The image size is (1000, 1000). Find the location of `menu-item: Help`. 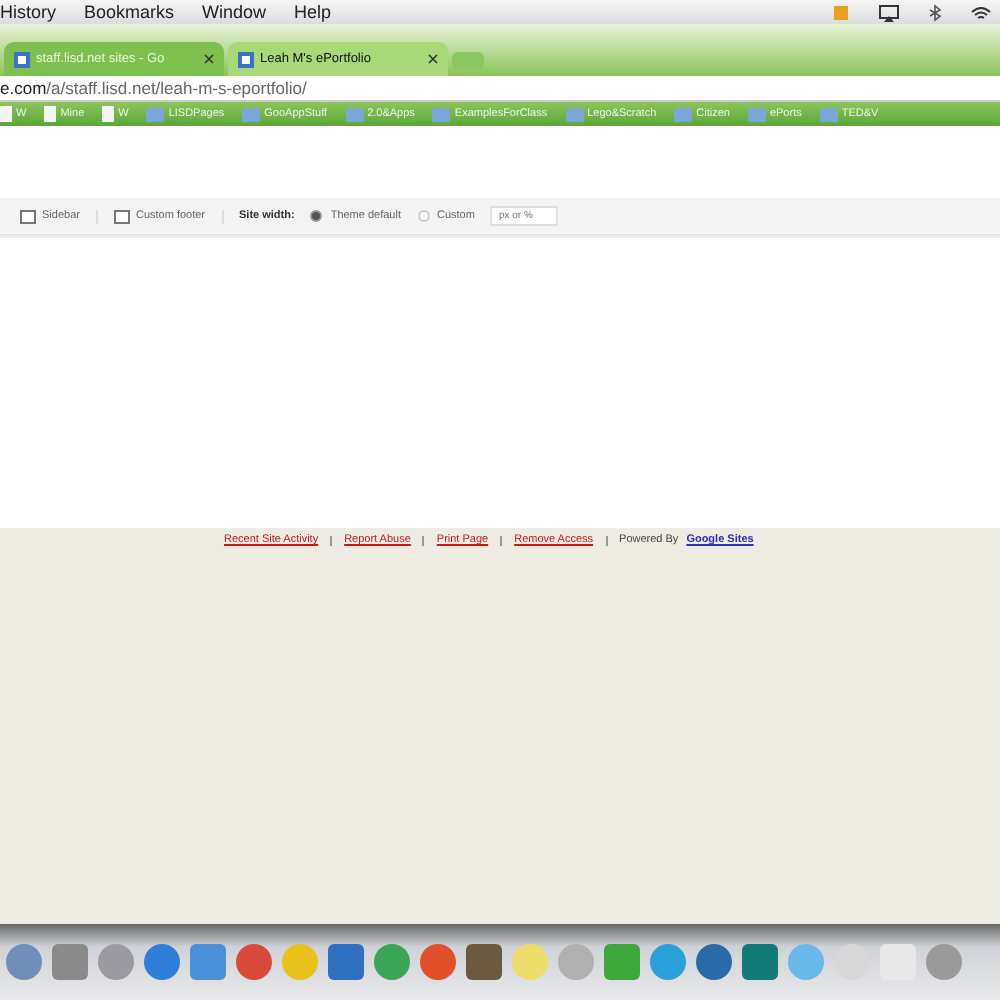

menu-item: Help is located at coordinates (313, 12).